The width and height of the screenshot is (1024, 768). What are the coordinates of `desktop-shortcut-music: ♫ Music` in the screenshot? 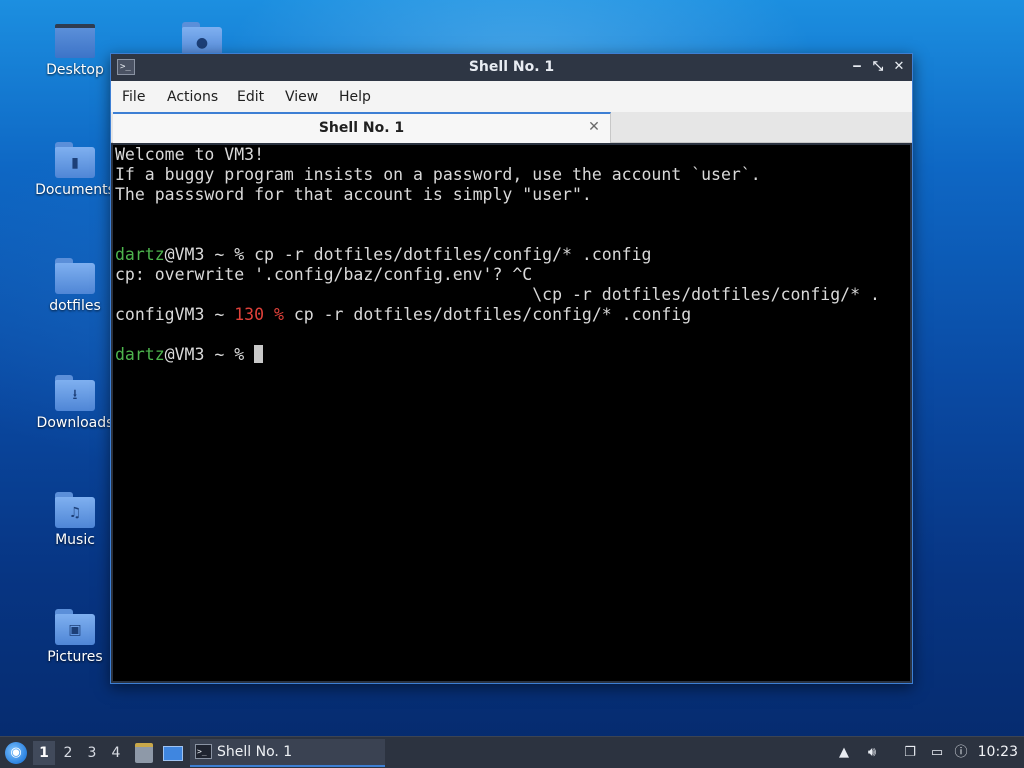 It's located at (75, 520).